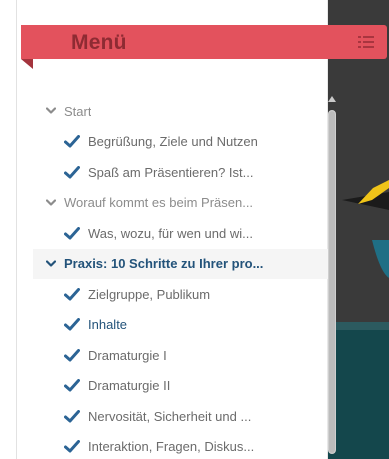  Describe the element at coordinates (173, 142) in the screenshot. I see `menu-item-label: Begrüßung, Ziele und Nutzen` at that location.